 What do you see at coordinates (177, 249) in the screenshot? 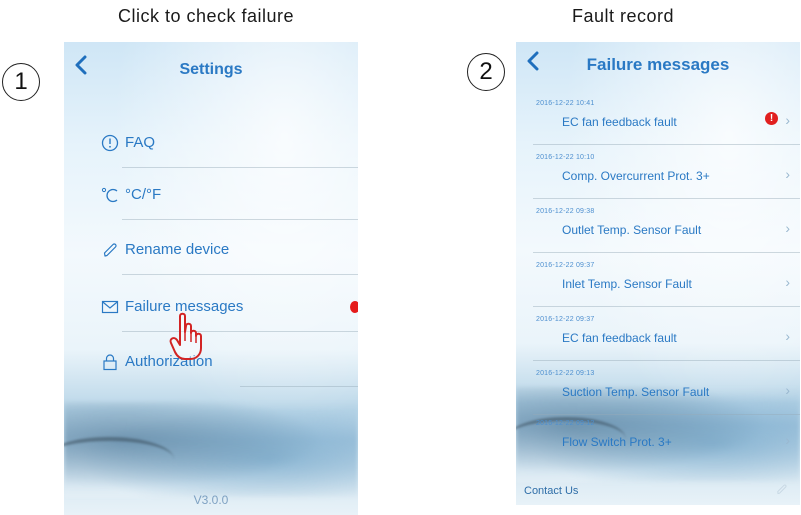
I see `menu-label-rename-device: Rename device` at bounding box center [177, 249].